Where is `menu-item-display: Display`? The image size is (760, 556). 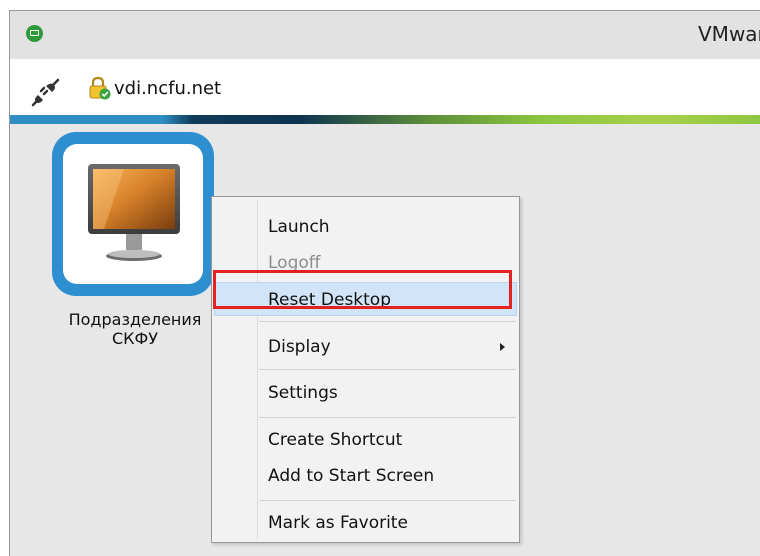 menu-item-display: Display is located at coordinates (365, 347).